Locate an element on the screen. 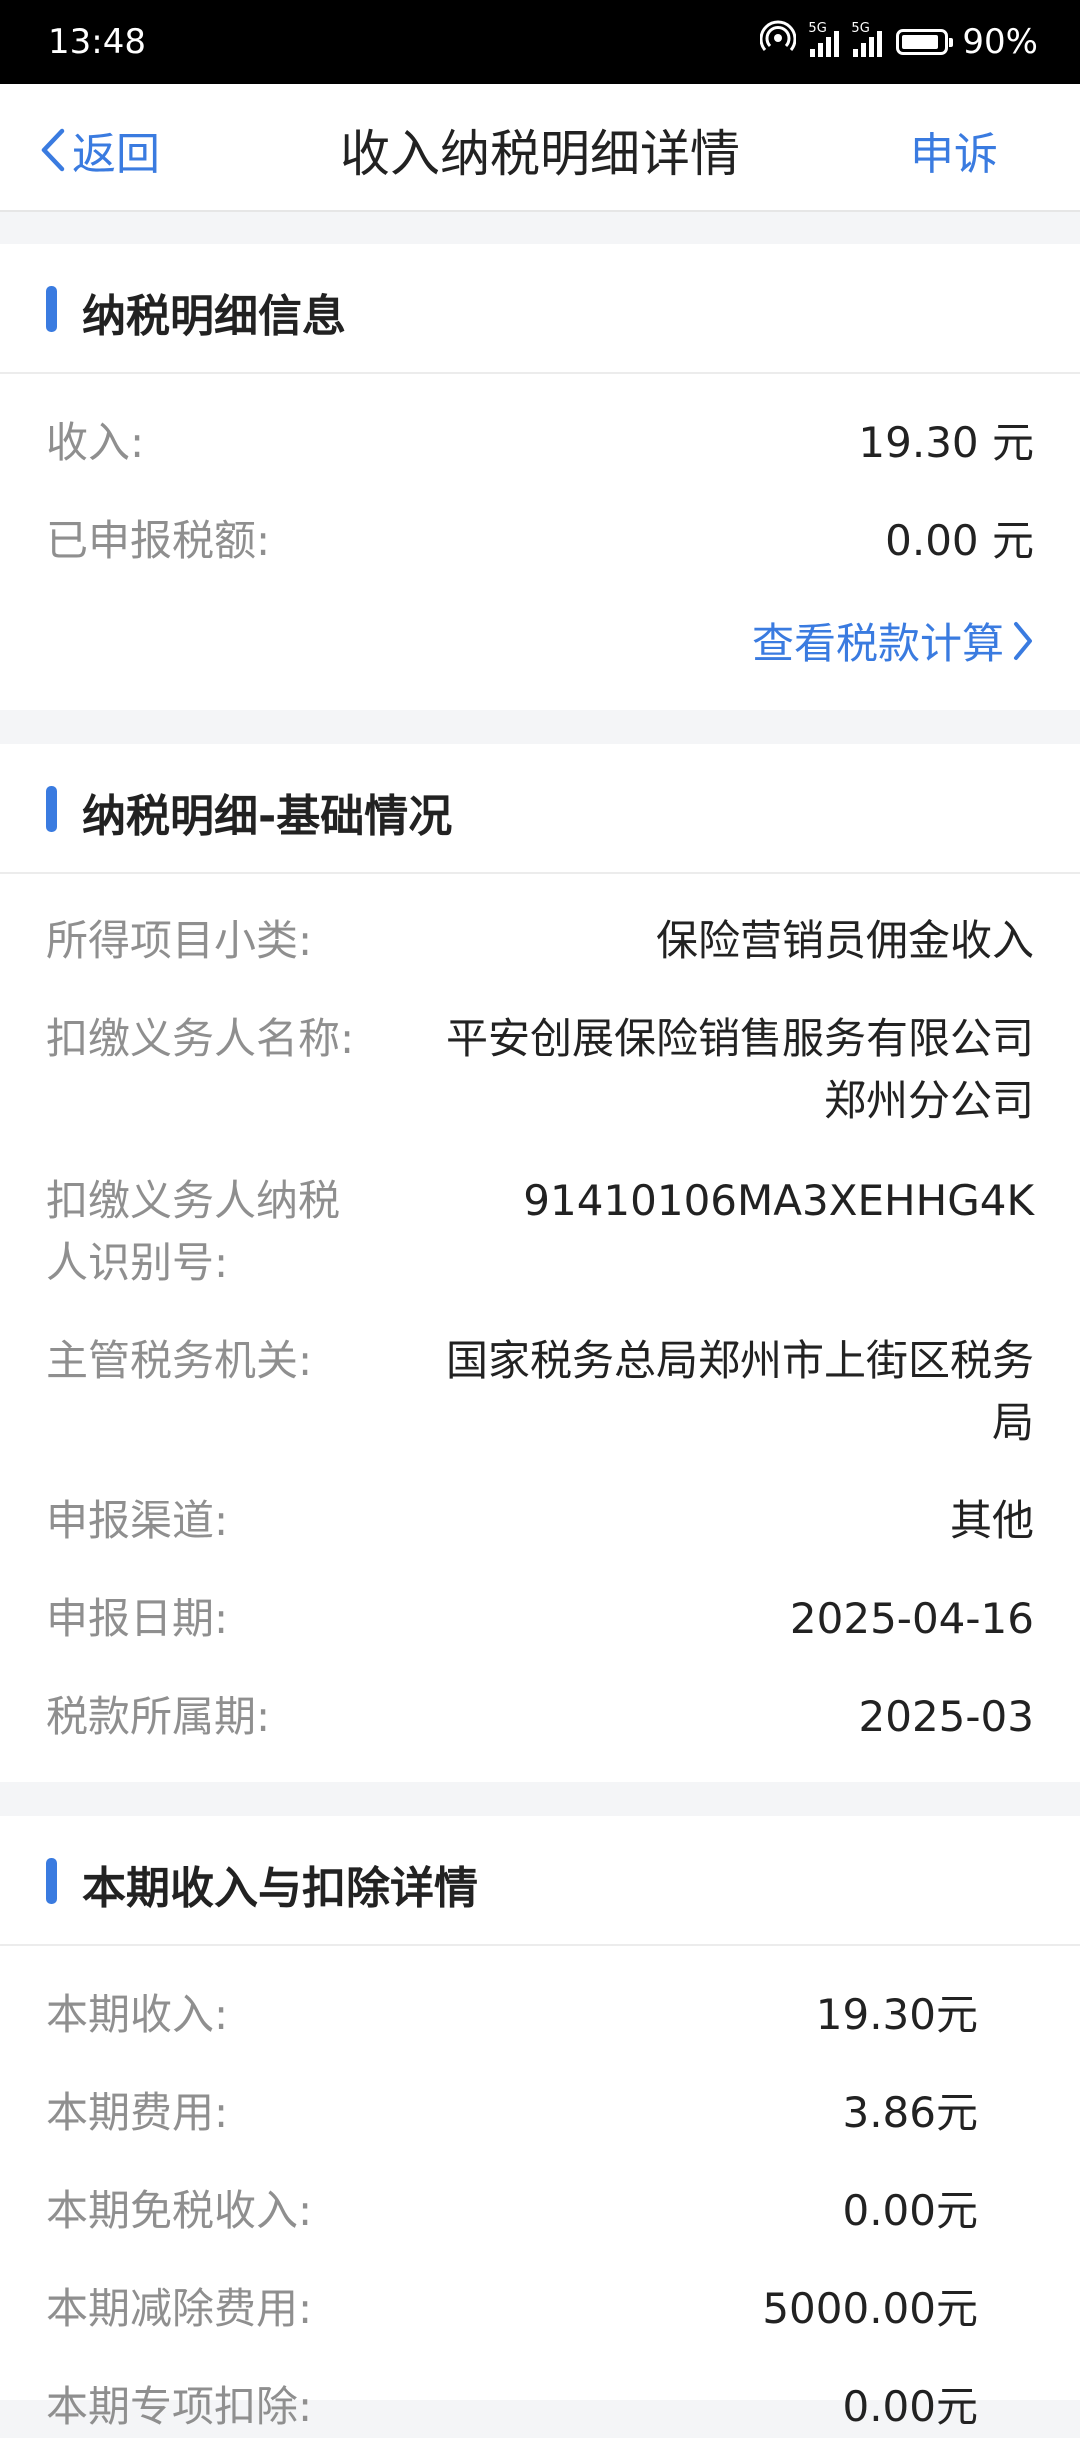 This screenshot has height=2438, width=1080. chevron-right-icon is located at coordinates (1023, 640).